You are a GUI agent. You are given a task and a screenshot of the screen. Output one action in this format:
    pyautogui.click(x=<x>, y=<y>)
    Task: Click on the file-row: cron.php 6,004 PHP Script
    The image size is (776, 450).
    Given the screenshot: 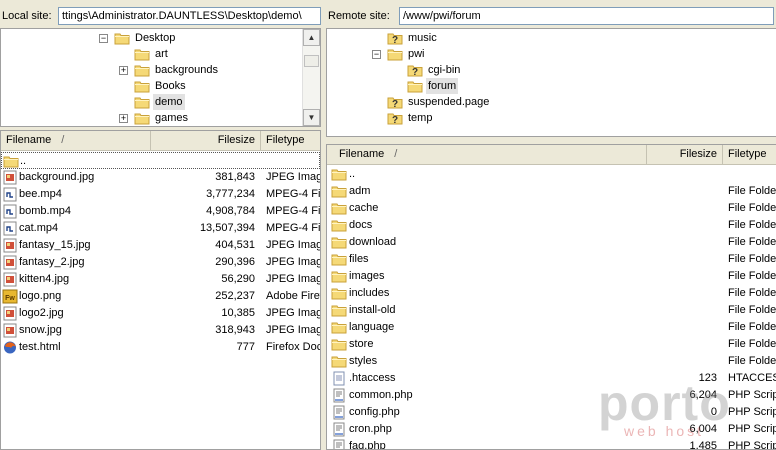 What is the action you would take?
    pyautogui.click(x=551, y=429)
    